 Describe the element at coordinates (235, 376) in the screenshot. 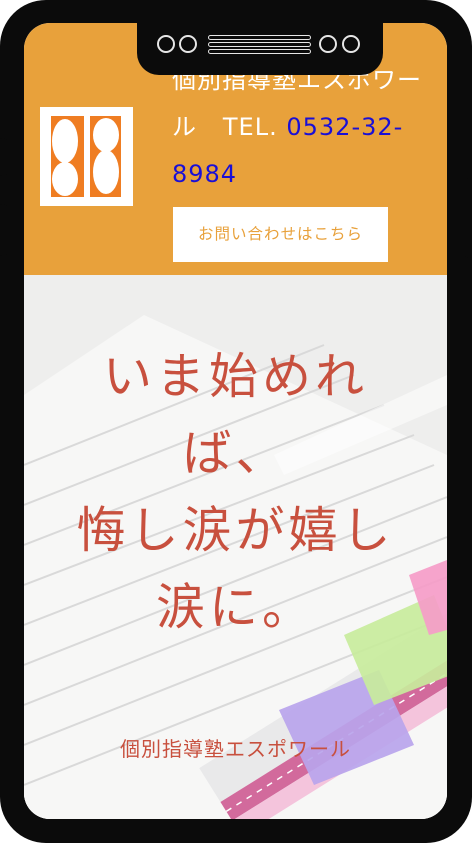

I see `headline-line: いま始めれ` at that location.